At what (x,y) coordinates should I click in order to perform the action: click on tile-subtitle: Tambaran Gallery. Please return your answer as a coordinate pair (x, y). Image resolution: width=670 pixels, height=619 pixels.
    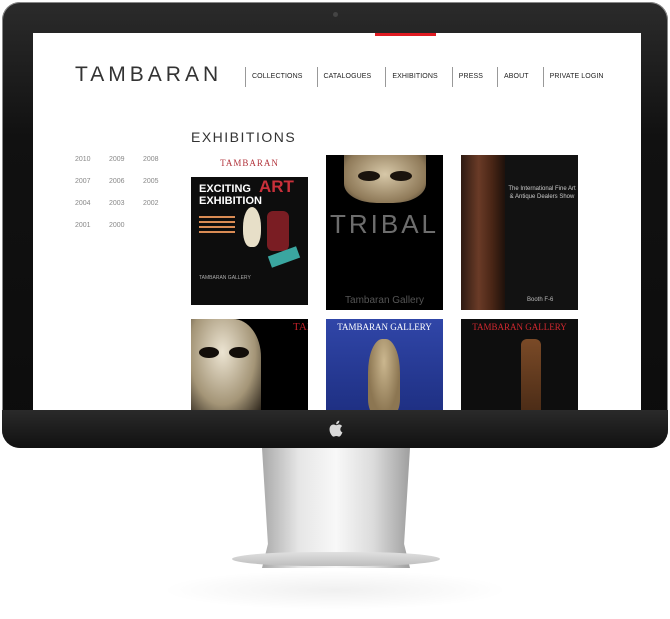
    Looking at the image, I should click on (384, 300).